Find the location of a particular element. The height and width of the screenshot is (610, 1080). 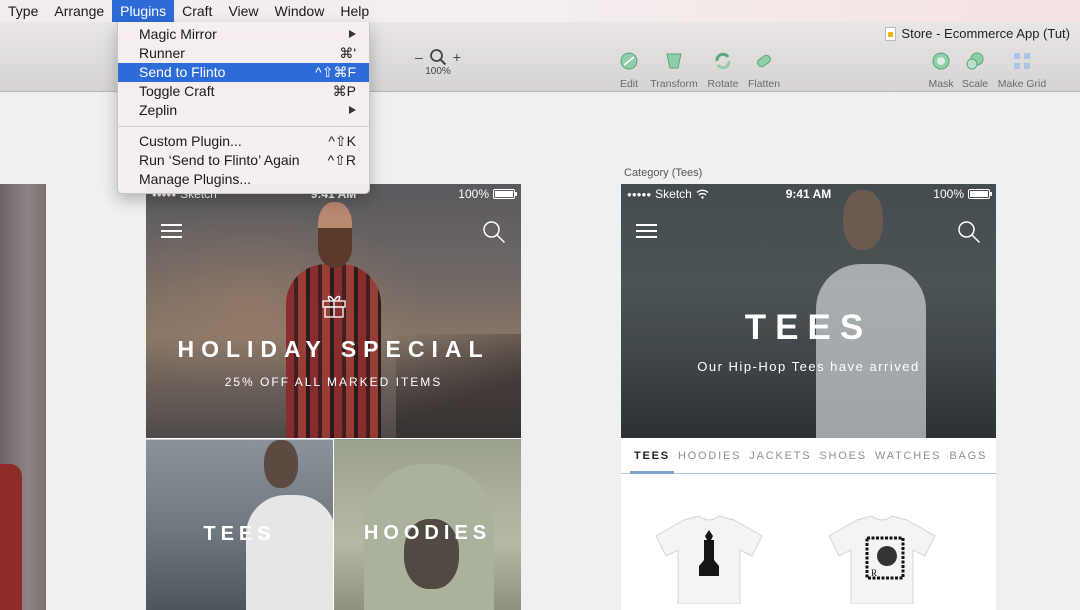

menu-item-shortcut: ⌘' is located at coordinates (347, 53).